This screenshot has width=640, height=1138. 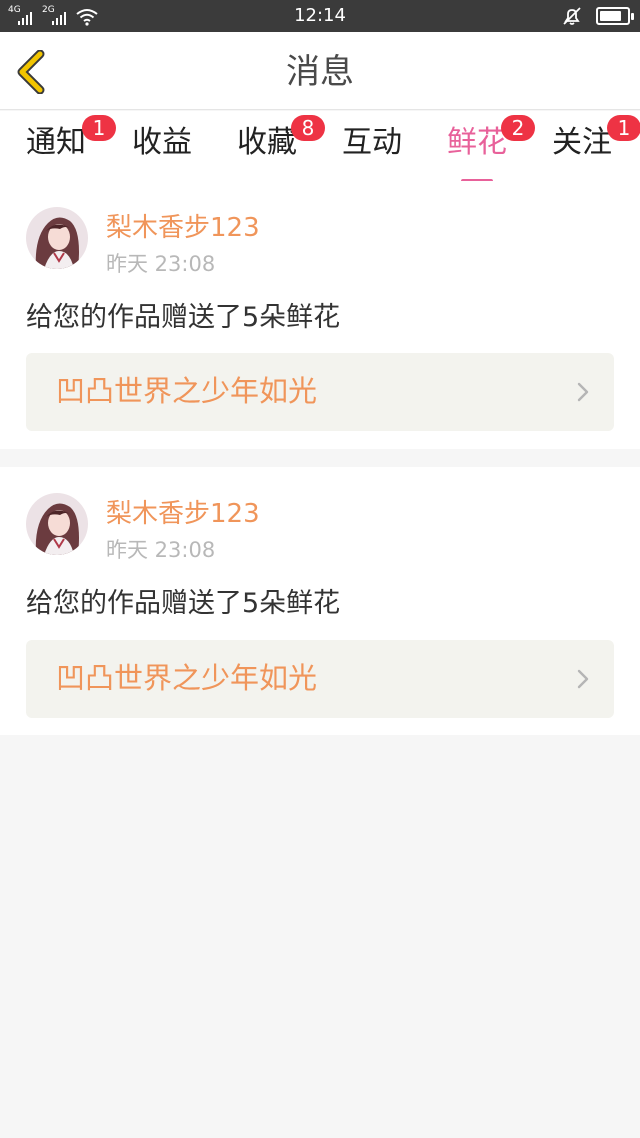 What do you see at coordinates (518, 128) in the screenshot?
I see `unread-badge: 2` at bounding box center [518, 128].